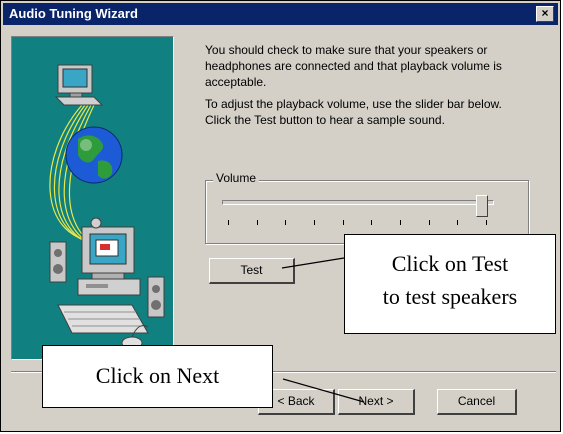  What do you see at coordinates (313, 263) in the screenshot?
I see `test-callout-pointer` at bounding box center [313, 263].